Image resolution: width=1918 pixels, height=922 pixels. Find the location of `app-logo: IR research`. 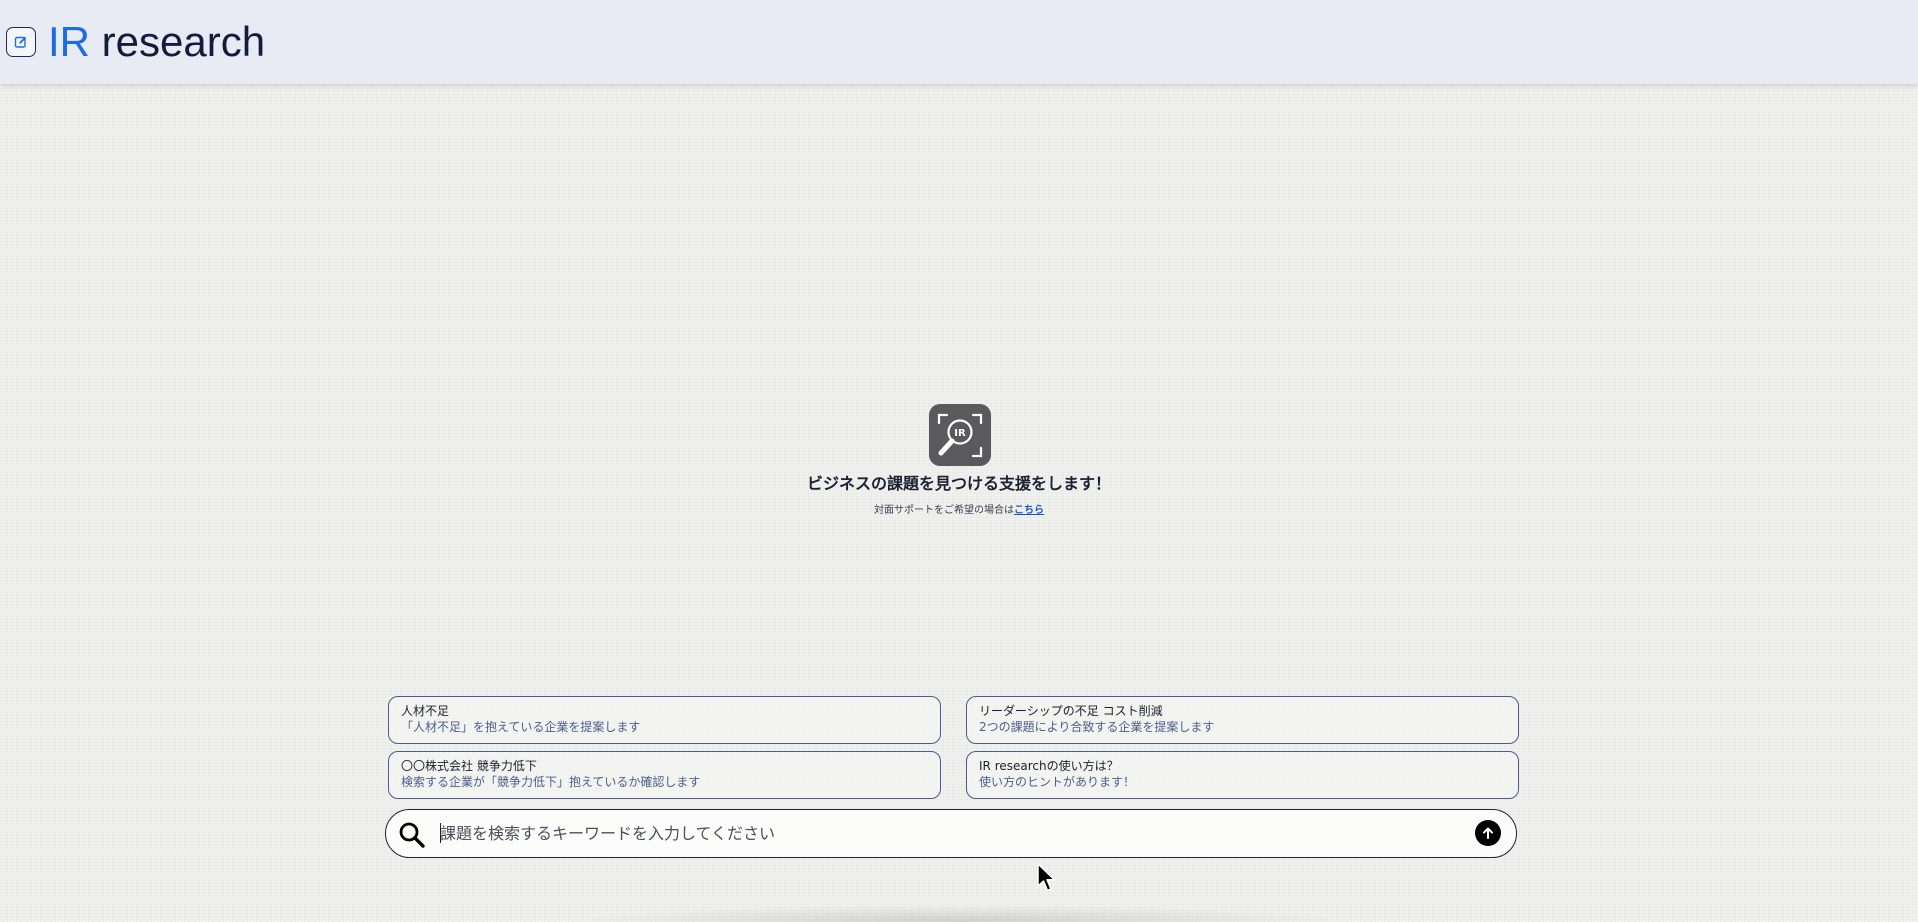

app-logo: IR research is located at coordinates (156, 42).